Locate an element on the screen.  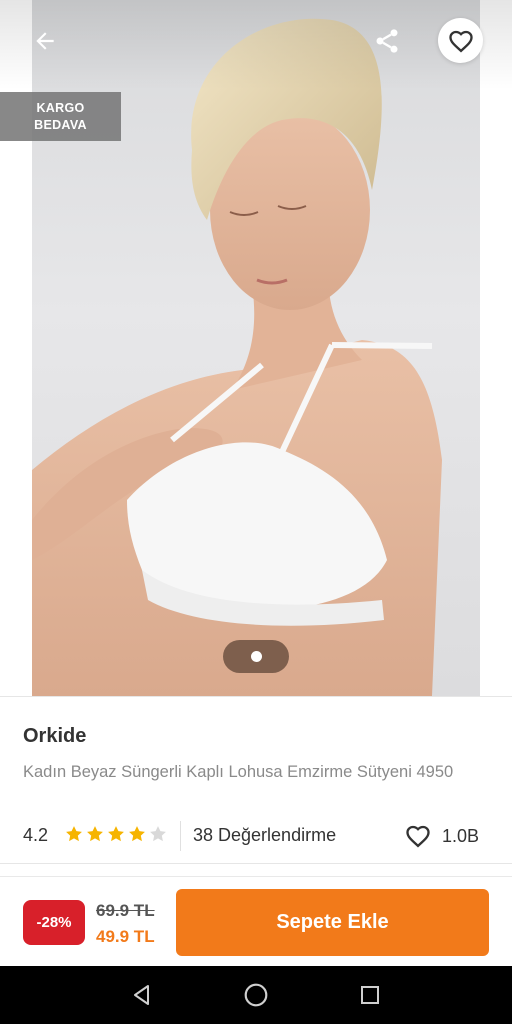
discount-badge: -28% is located at coordinates (54, 922).